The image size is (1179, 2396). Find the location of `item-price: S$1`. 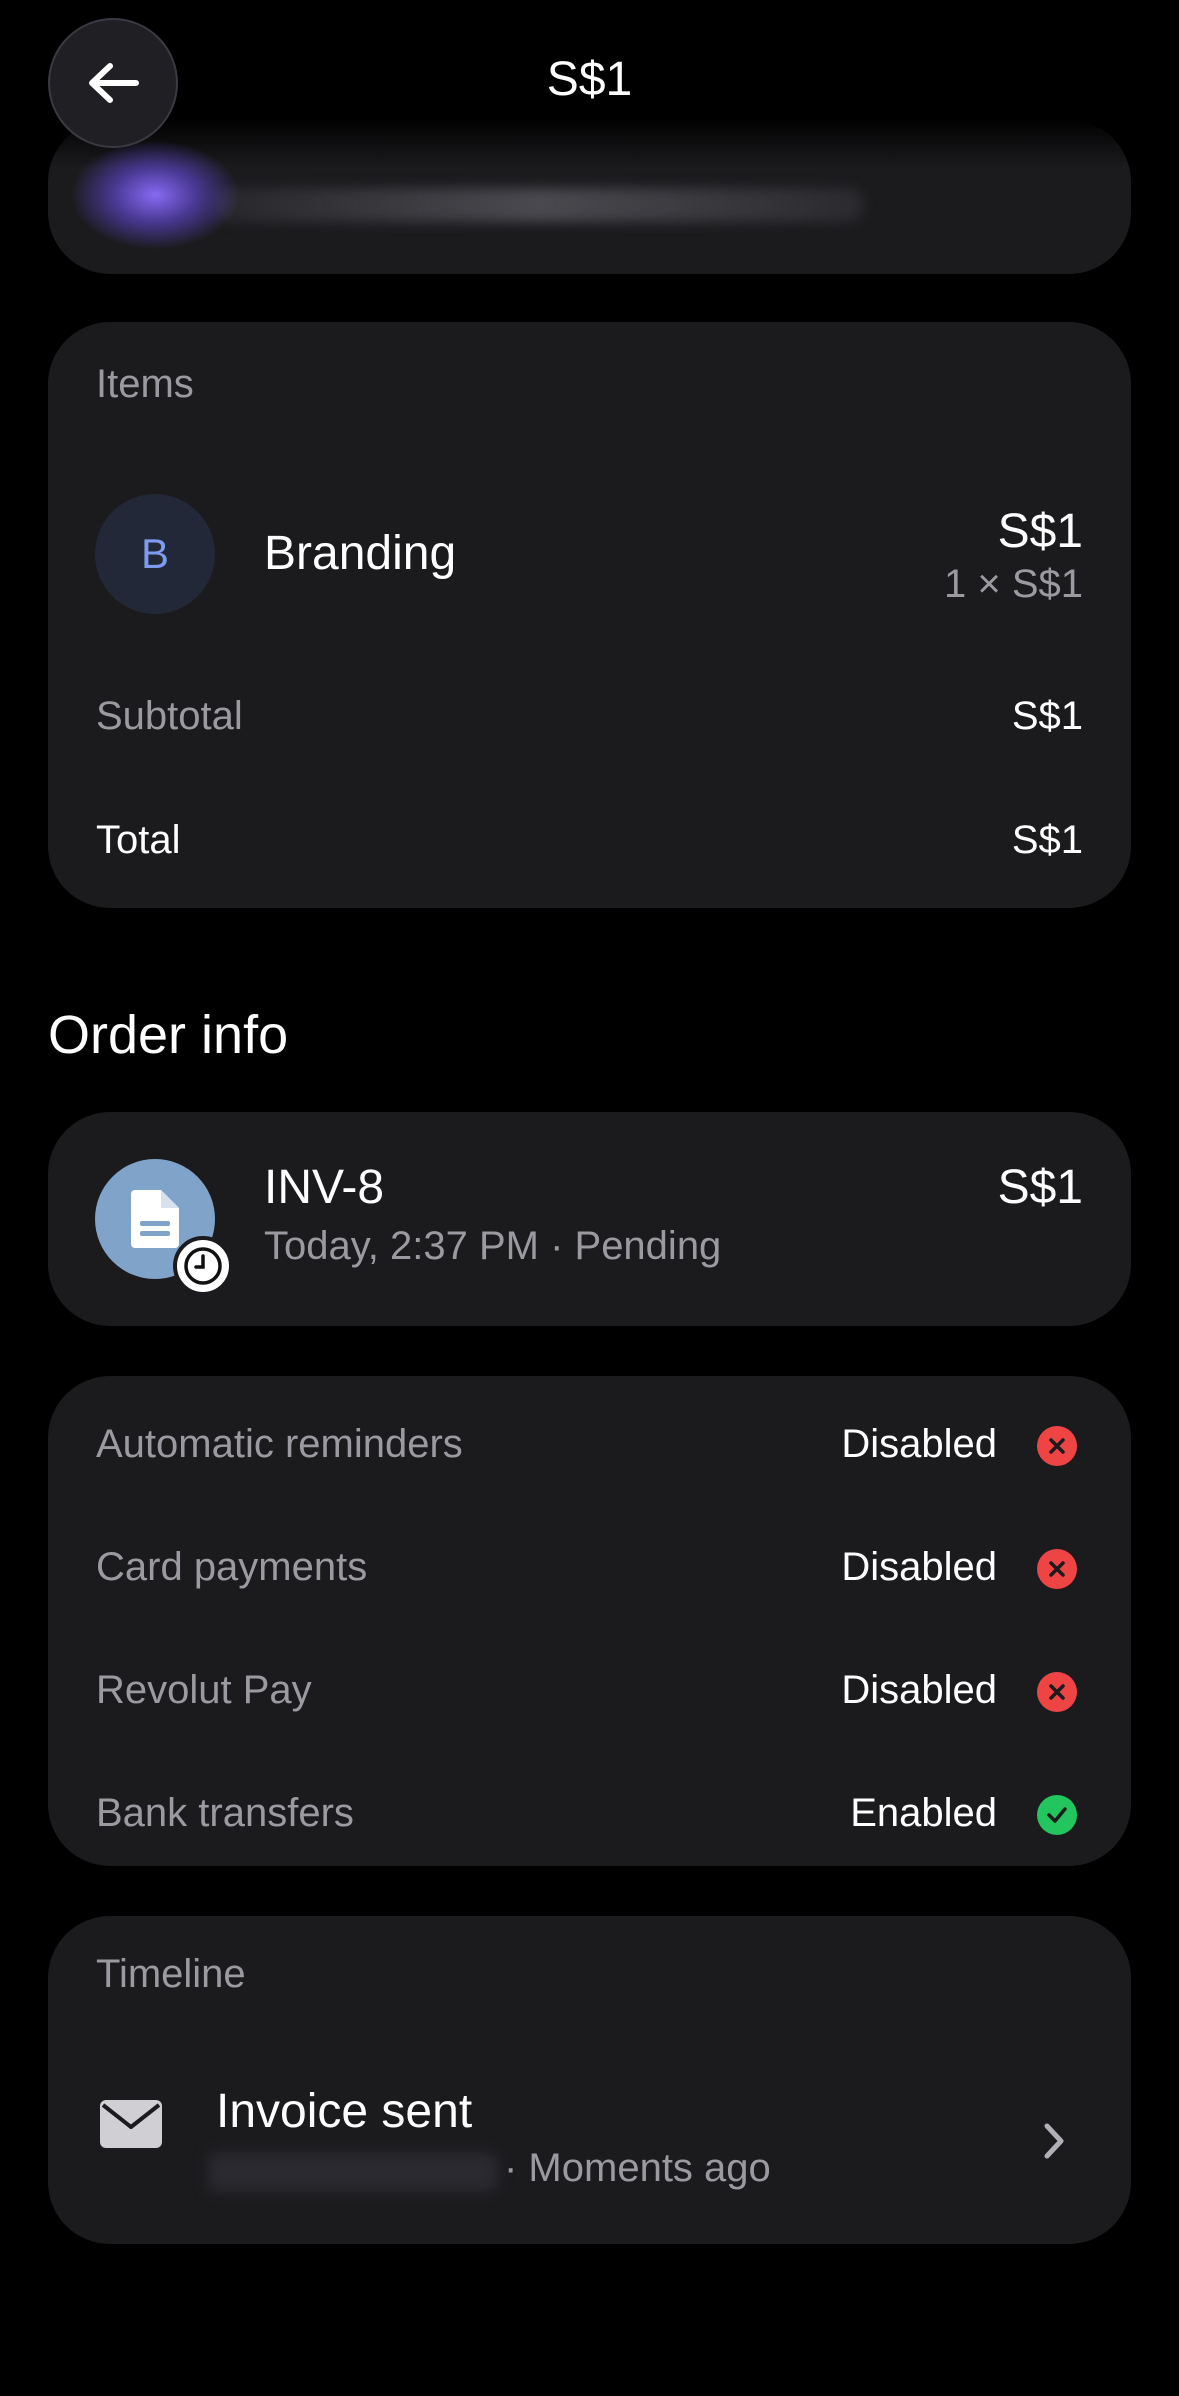

item-price: S$1 is located at coordinates (1040, 531).